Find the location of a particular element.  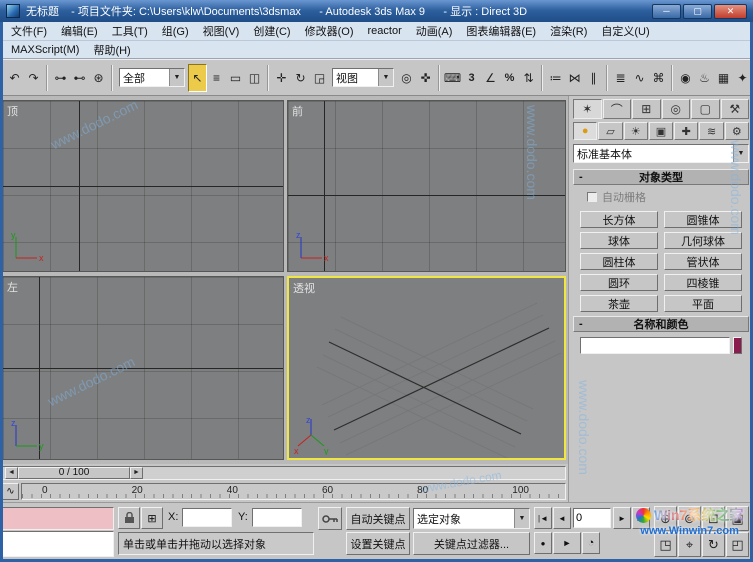

previous-frame-icon: ◄ is located at coordinates (562, 518).